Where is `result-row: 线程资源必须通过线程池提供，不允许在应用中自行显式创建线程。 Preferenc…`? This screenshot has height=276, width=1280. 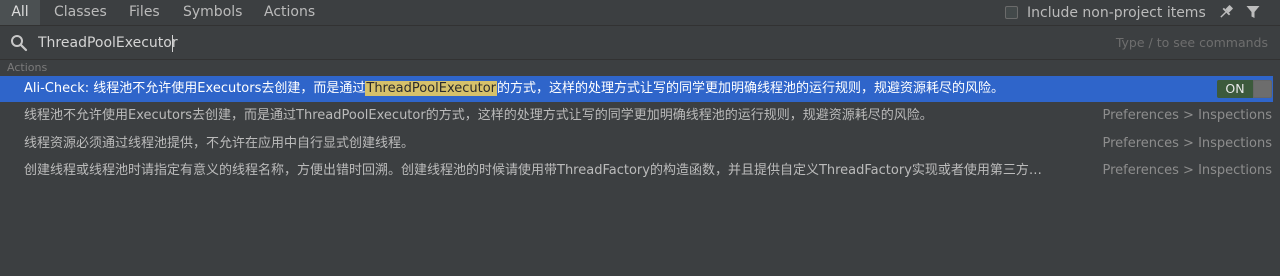 result-row: 线程资源必须通过线程池提供，不允许在应用中自行显式创建线程。 Preferenc… is located at coordinates (640, 144).